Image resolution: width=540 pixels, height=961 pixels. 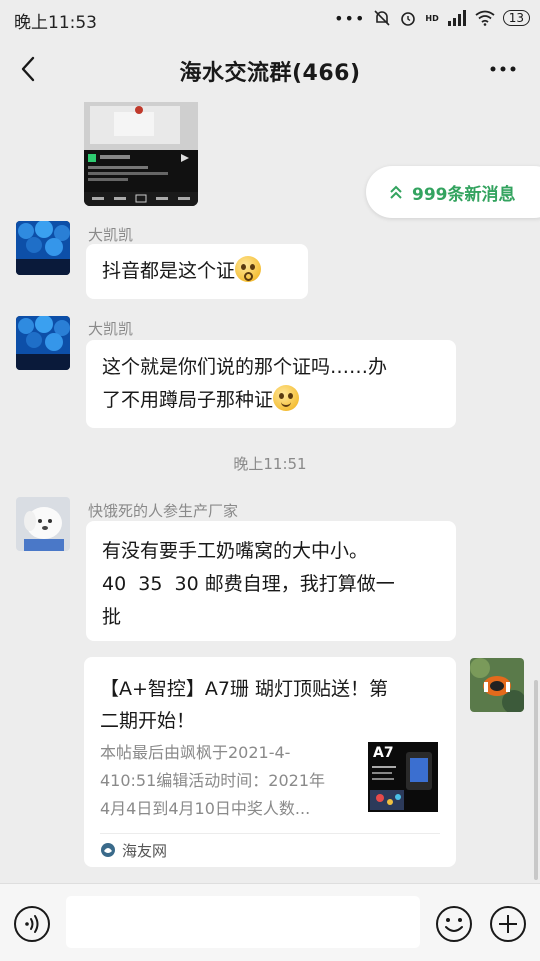 What do you see at coordinates (497, 685) in the screenshot?
I see `my-avatar` at bounding box center [497, 685].